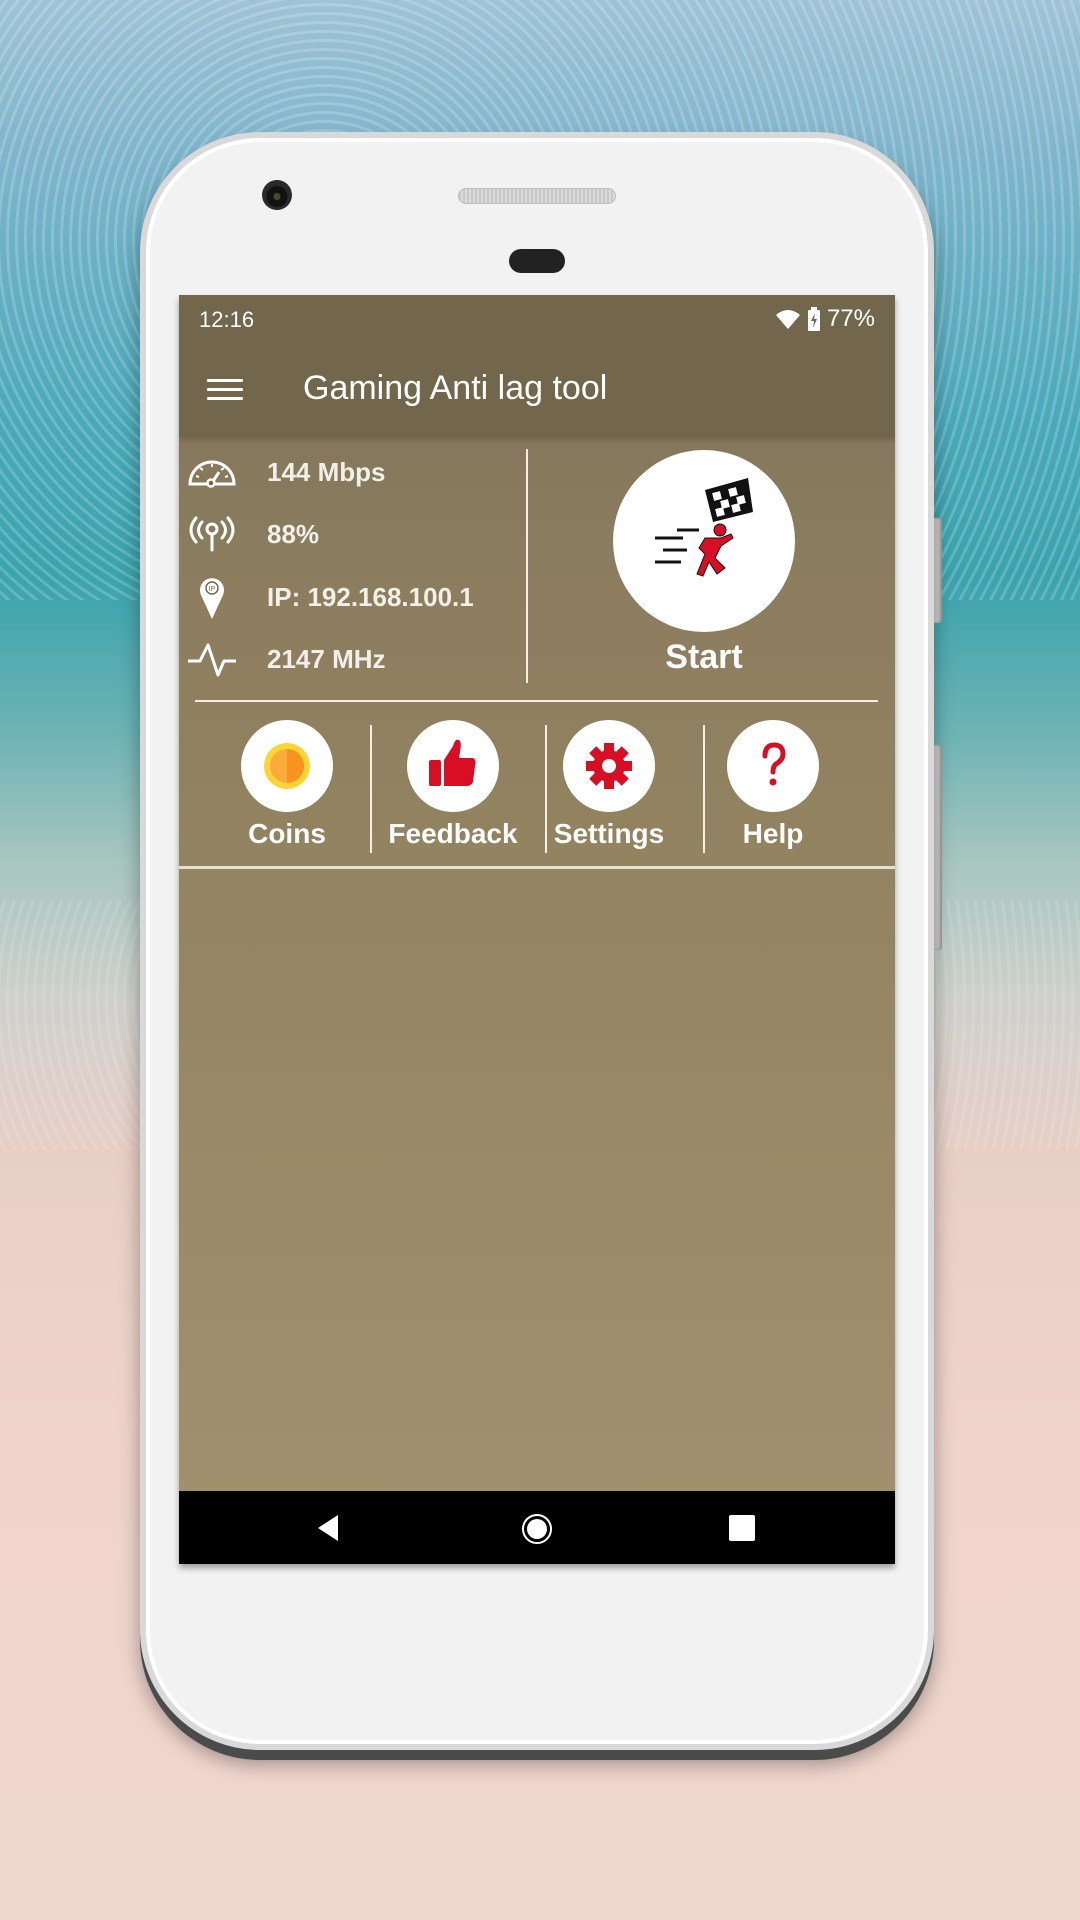 This screenshot has width=1080, height=1920. Describe the element at coordinates (537, 867) in the screenshot. I see `section-divider` at that location.